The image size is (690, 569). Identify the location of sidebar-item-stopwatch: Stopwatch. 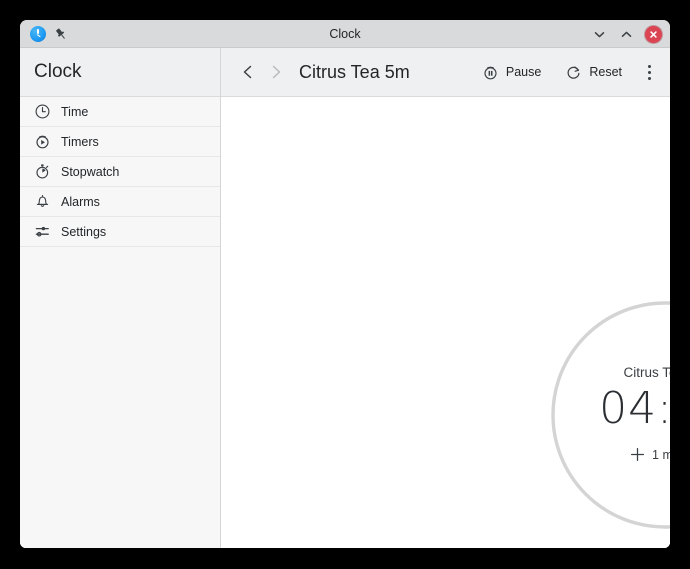
(120, 172).